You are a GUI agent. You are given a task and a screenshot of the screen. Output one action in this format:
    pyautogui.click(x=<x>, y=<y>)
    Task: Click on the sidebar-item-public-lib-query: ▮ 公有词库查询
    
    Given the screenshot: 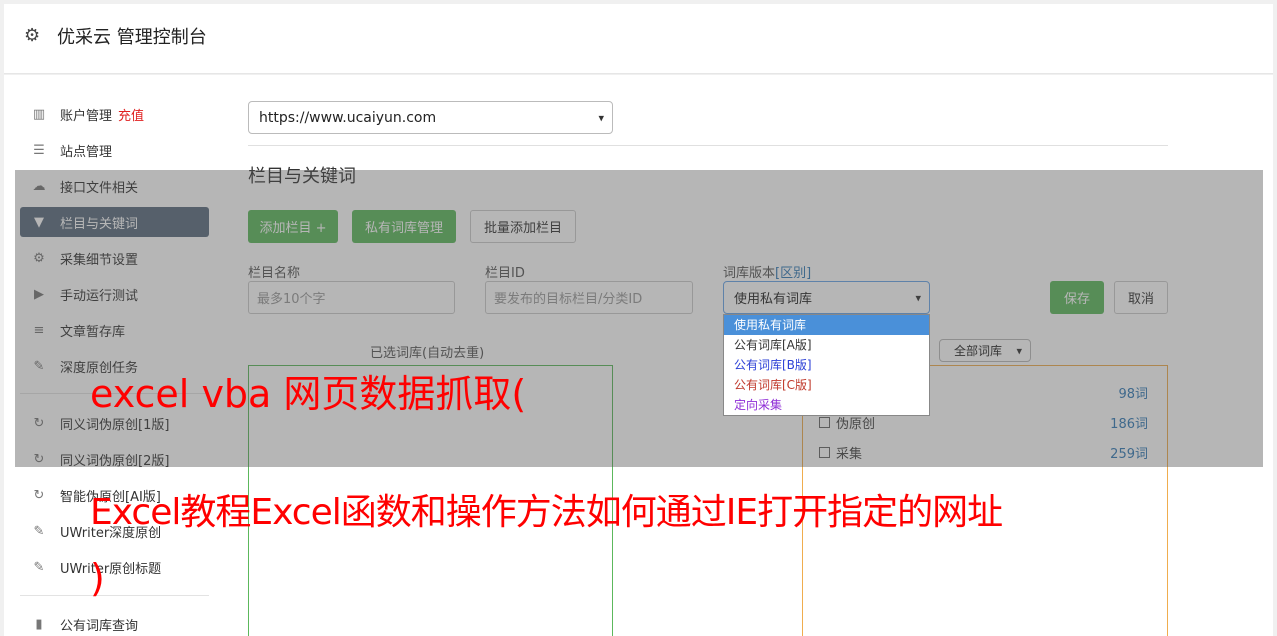 What is the action you would take?
    pyautogui.click(x=114, y=622)
    